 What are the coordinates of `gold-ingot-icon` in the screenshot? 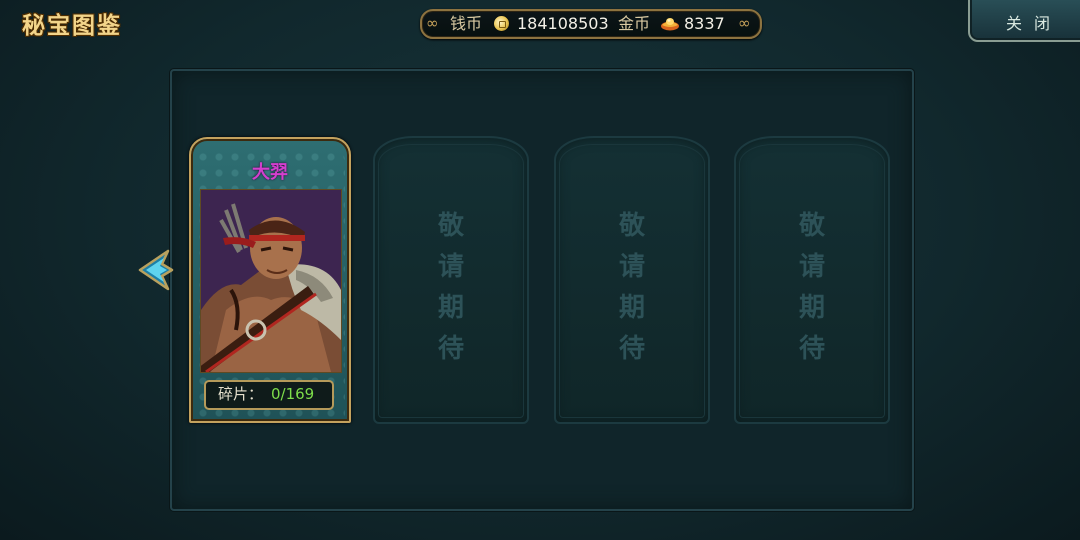 It's located at (670, 24).